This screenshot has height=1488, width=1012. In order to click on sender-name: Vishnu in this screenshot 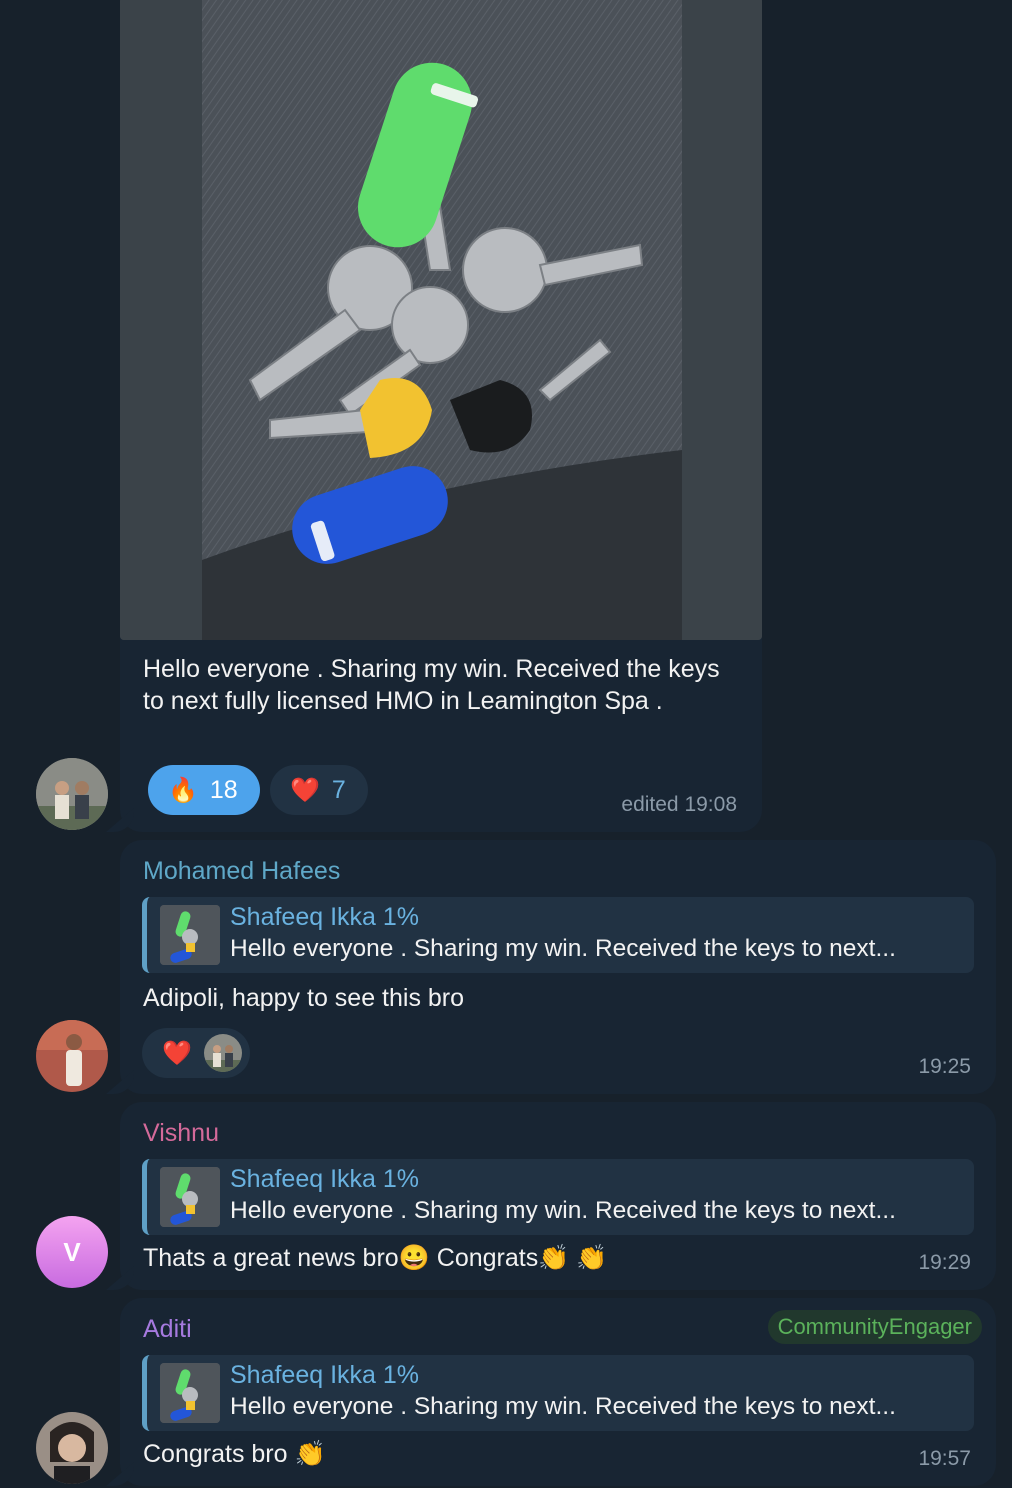, I will do `click(181, 1133)`.